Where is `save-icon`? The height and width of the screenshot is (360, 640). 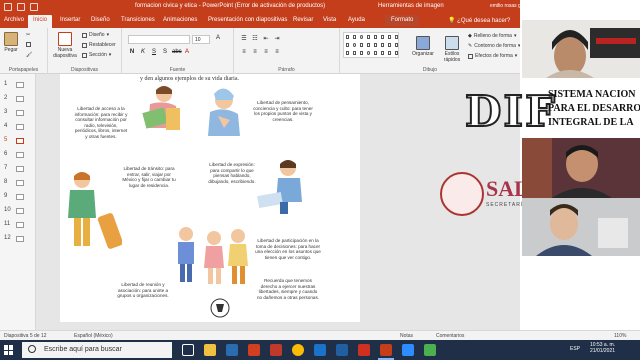 save-icon is located at coordinates (8, 7).